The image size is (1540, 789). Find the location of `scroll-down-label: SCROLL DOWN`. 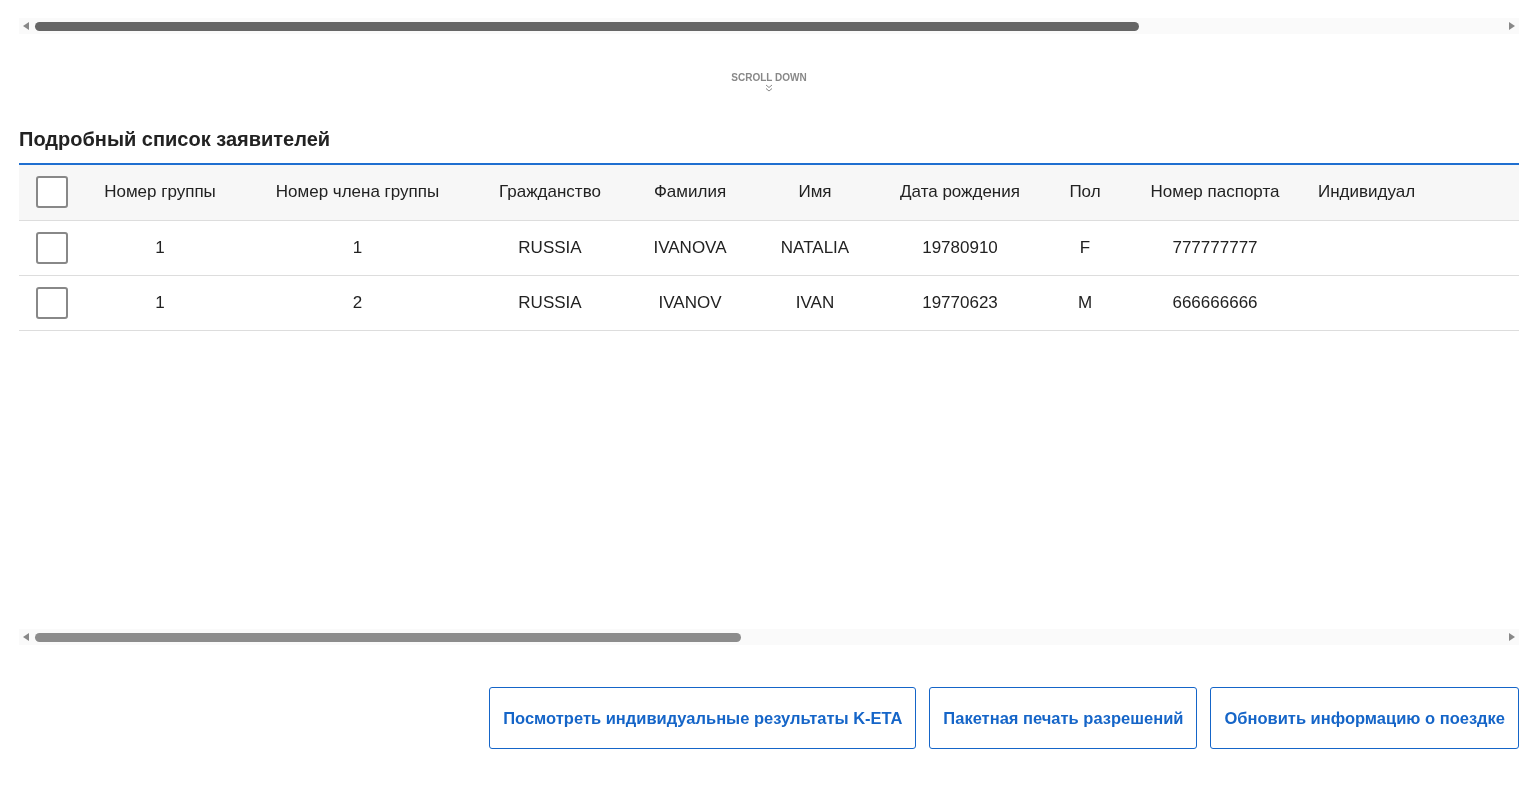

scroll-down-label: SCROLL DOWN is located at coordinates (769, 77).